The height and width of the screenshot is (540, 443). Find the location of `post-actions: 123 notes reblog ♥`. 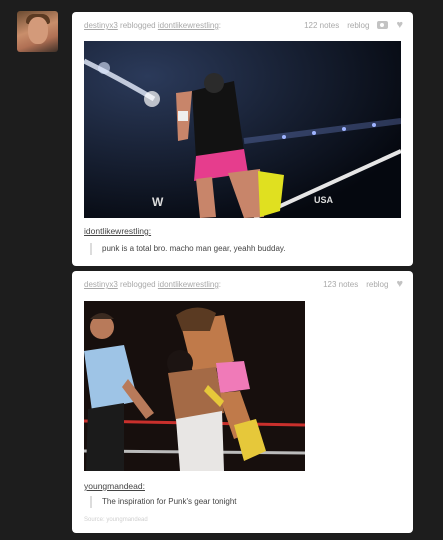

post-actions: 123 notes reblog ♥ is located at coordinates (363, 284).